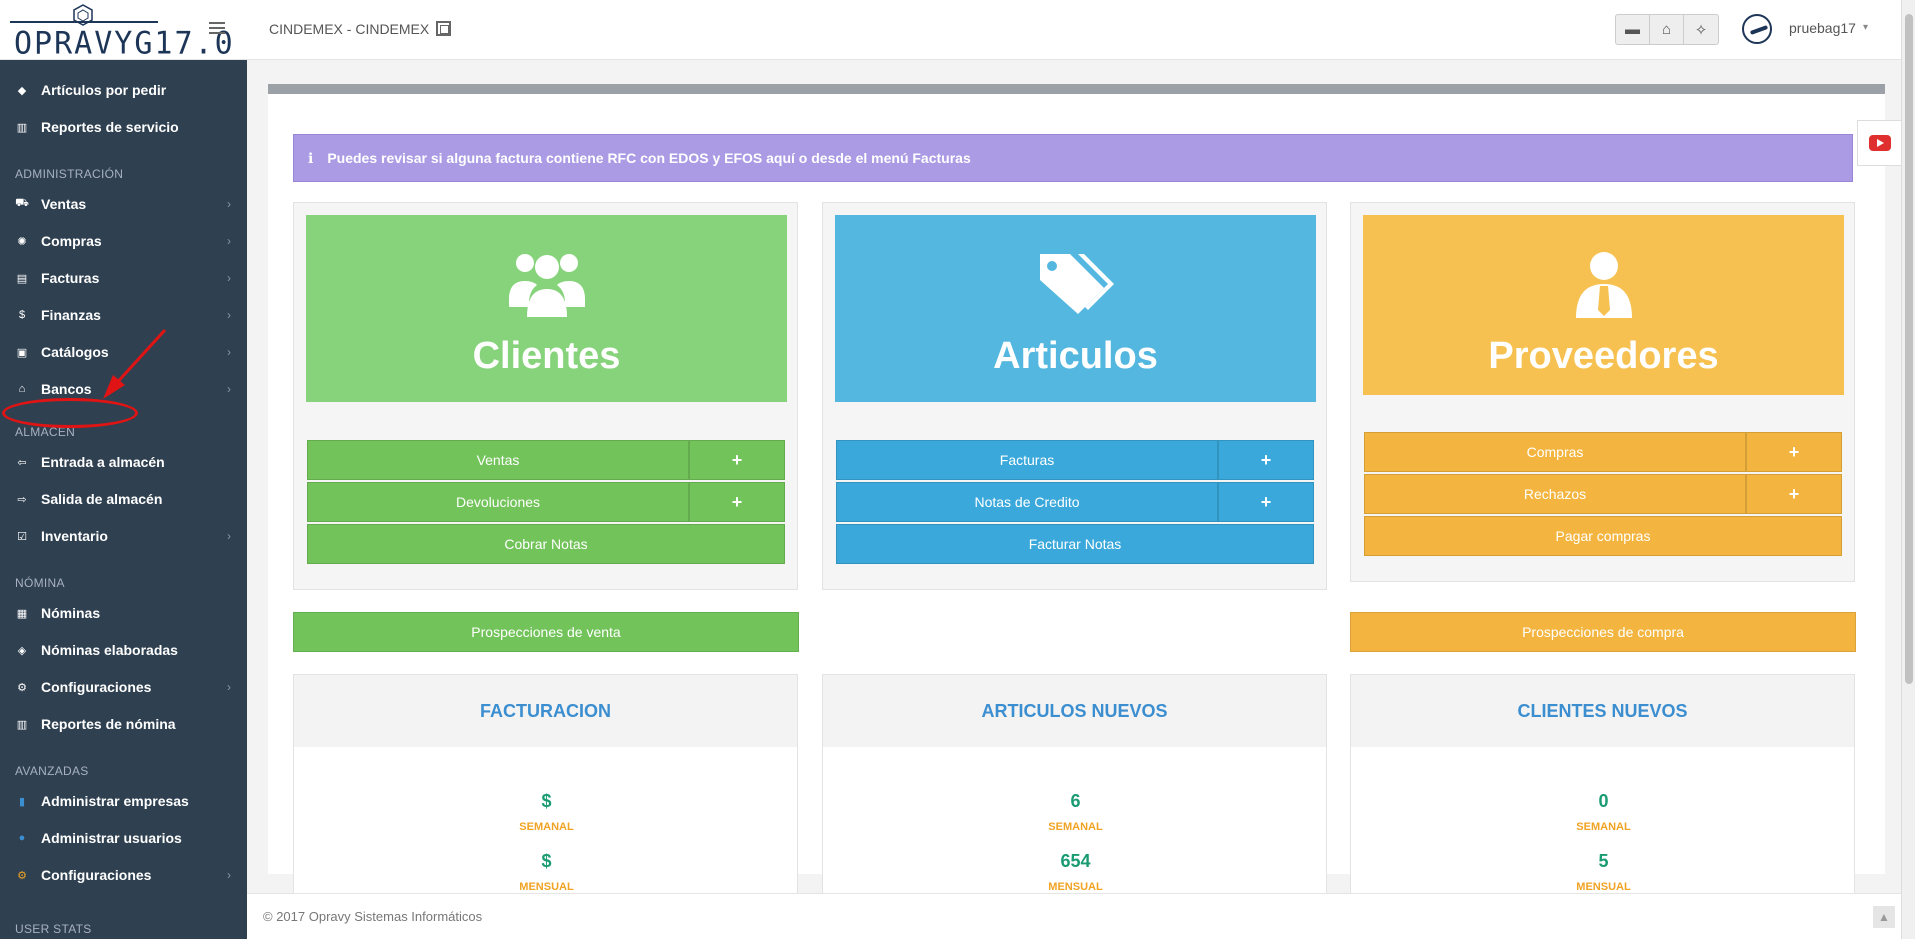 The height and width of the screenshot is (939, 1915). I want to click on dollar-icon: $, so click(22, 315).